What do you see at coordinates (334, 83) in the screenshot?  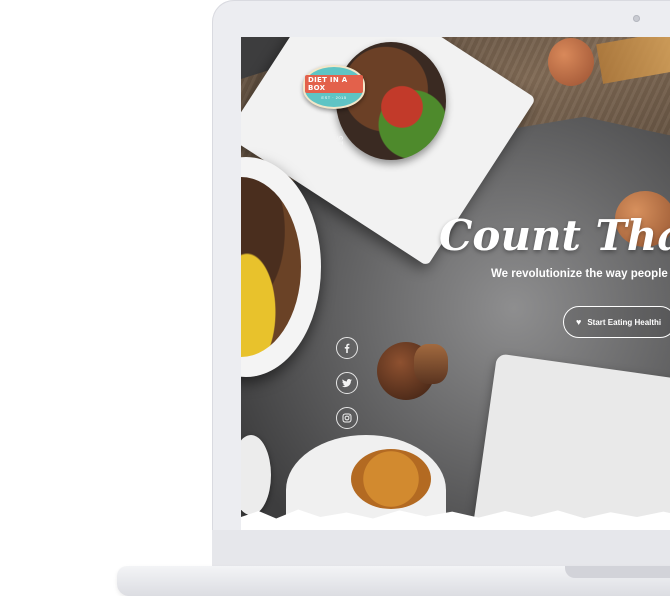 I see `logo-text: DIET IN A BOX` at bounding box center [334, 83].